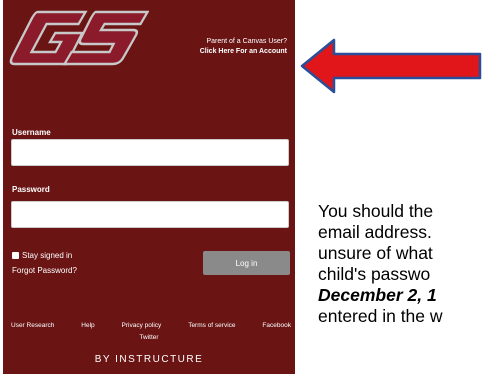  I want to click on stay-signed-in-label: Stay signed in, so click(47, 255).